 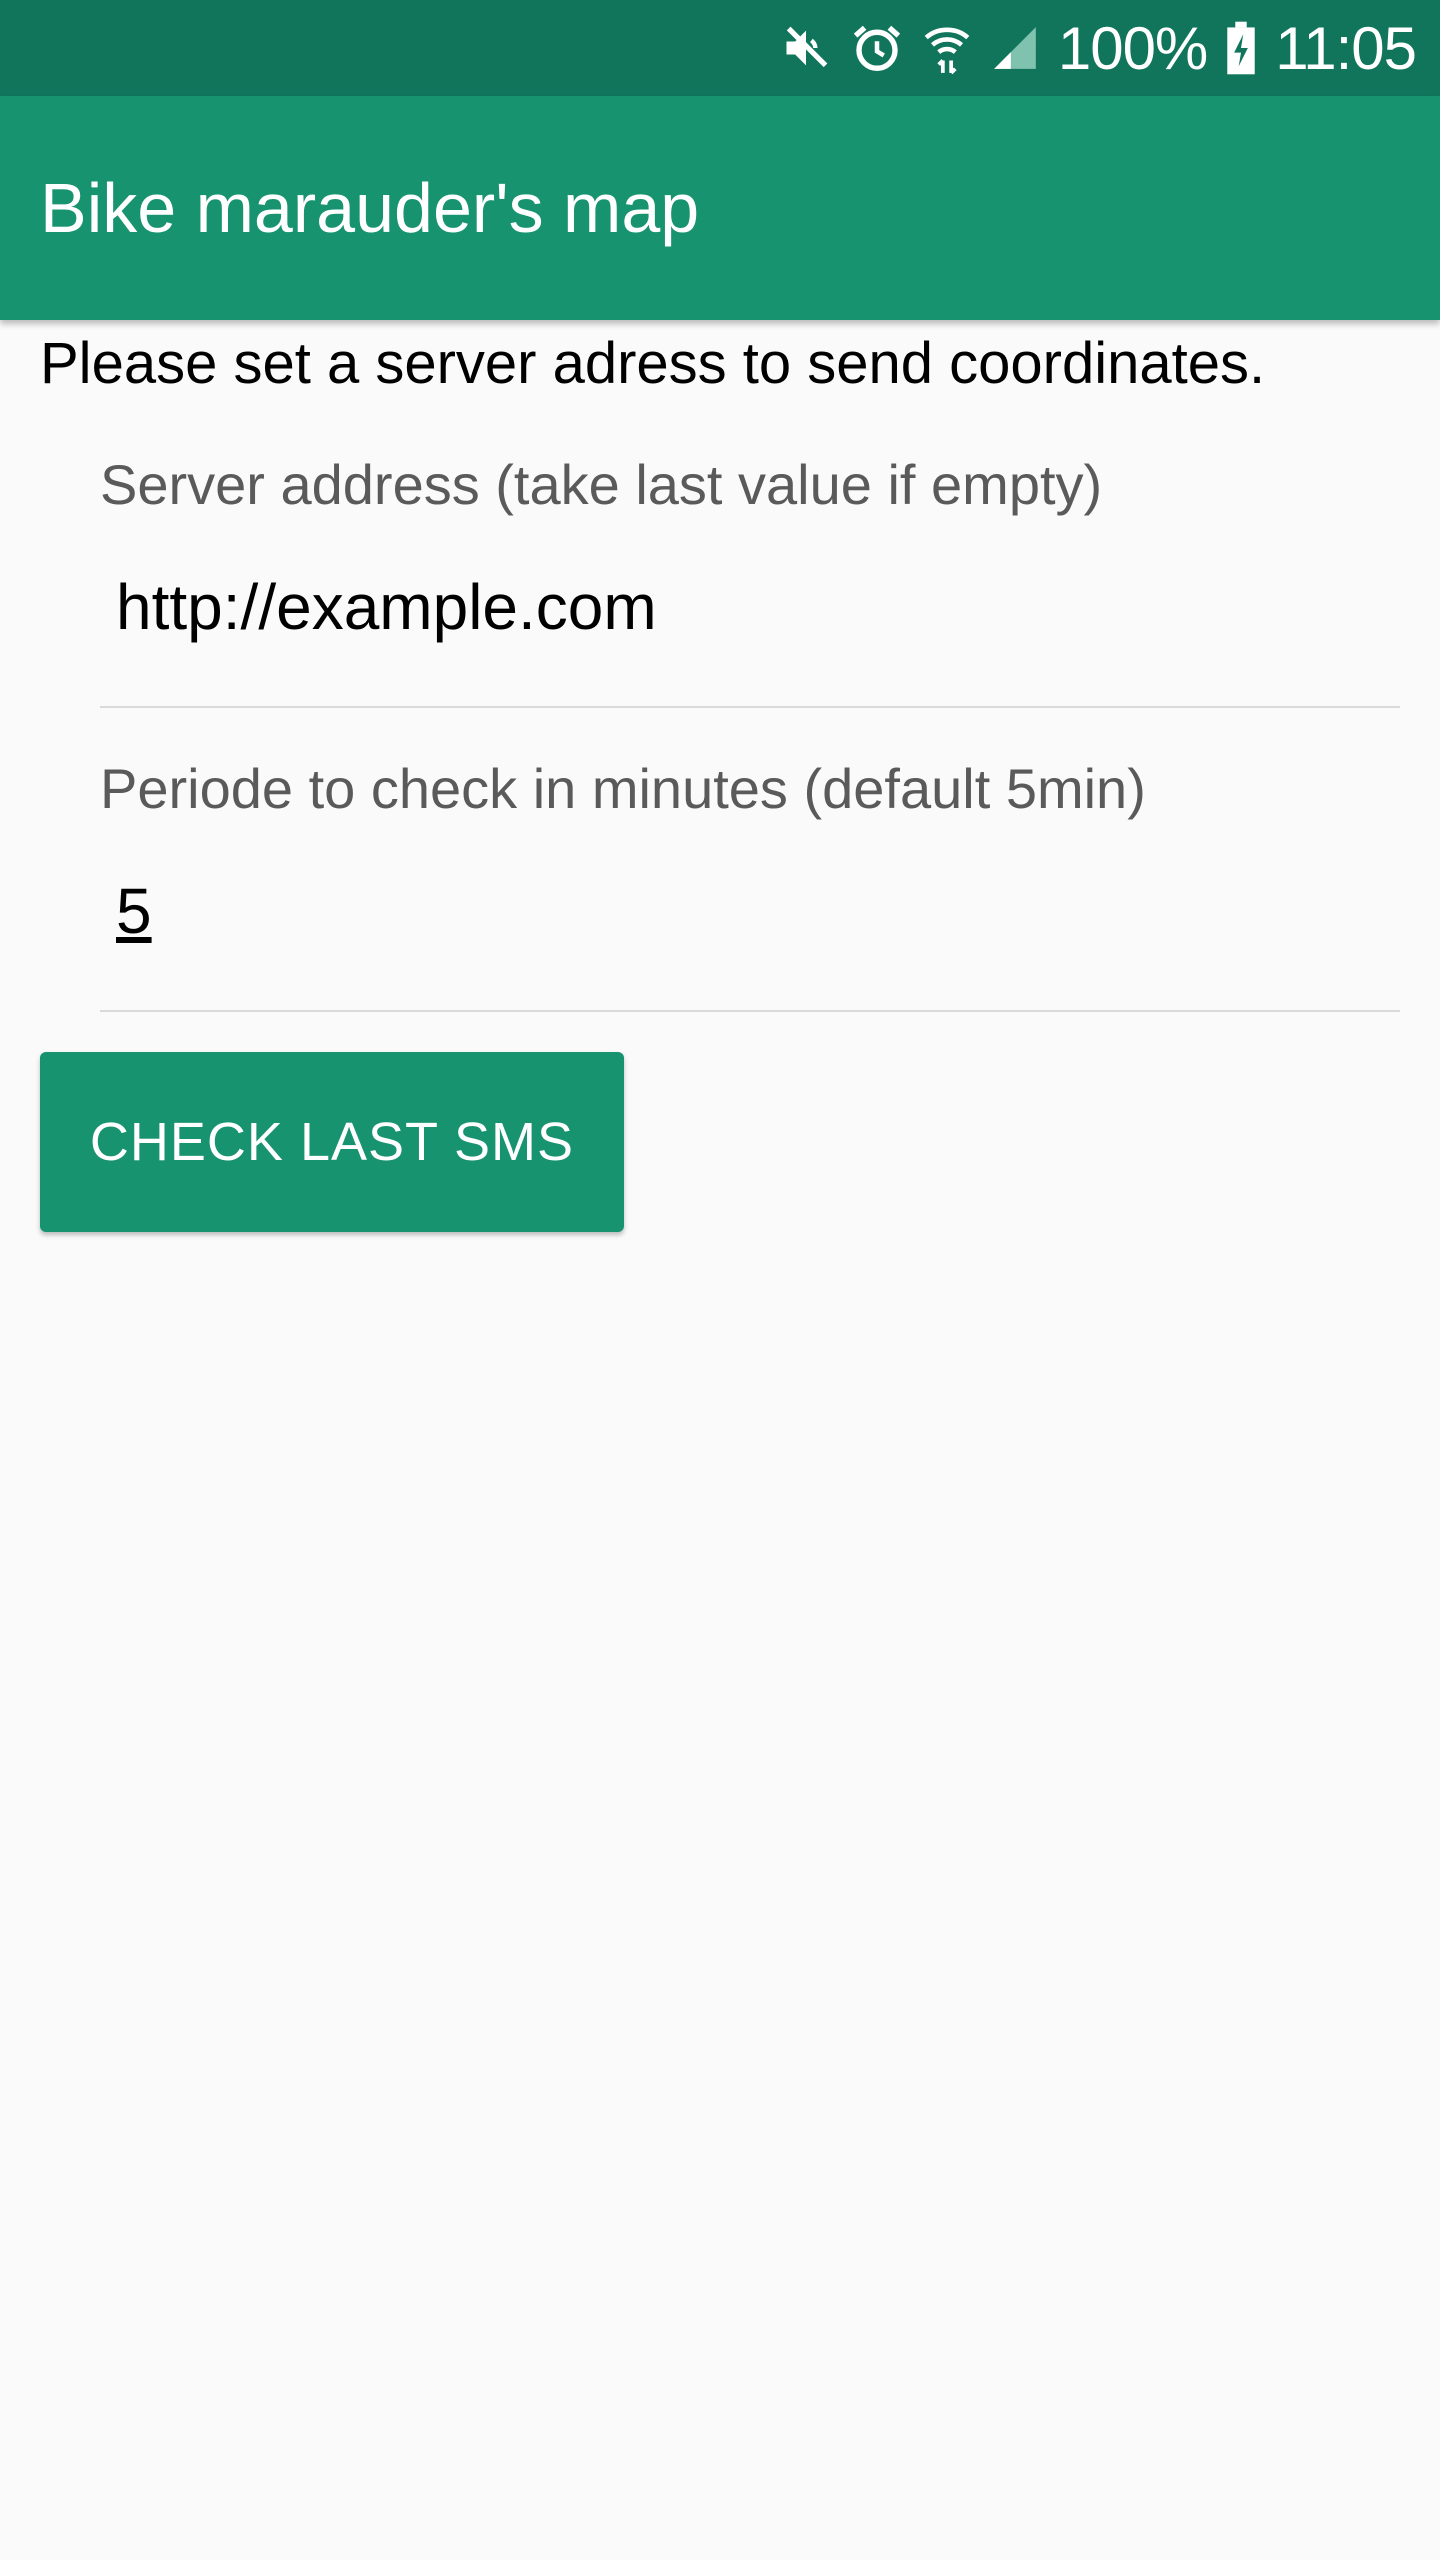 What do you see at coordinates (947, 48) in the screenshot?
I see `wifi-icon` at bounding box center [947, 48].